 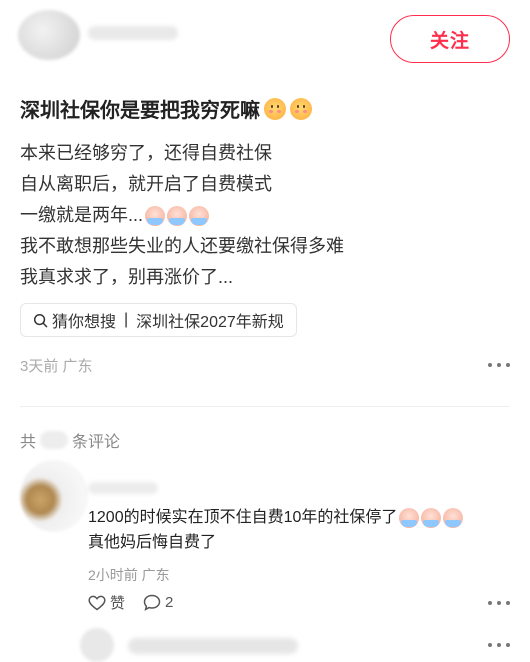 I want to click on comment-actions: 赞 2, so click(x=139, y=602).